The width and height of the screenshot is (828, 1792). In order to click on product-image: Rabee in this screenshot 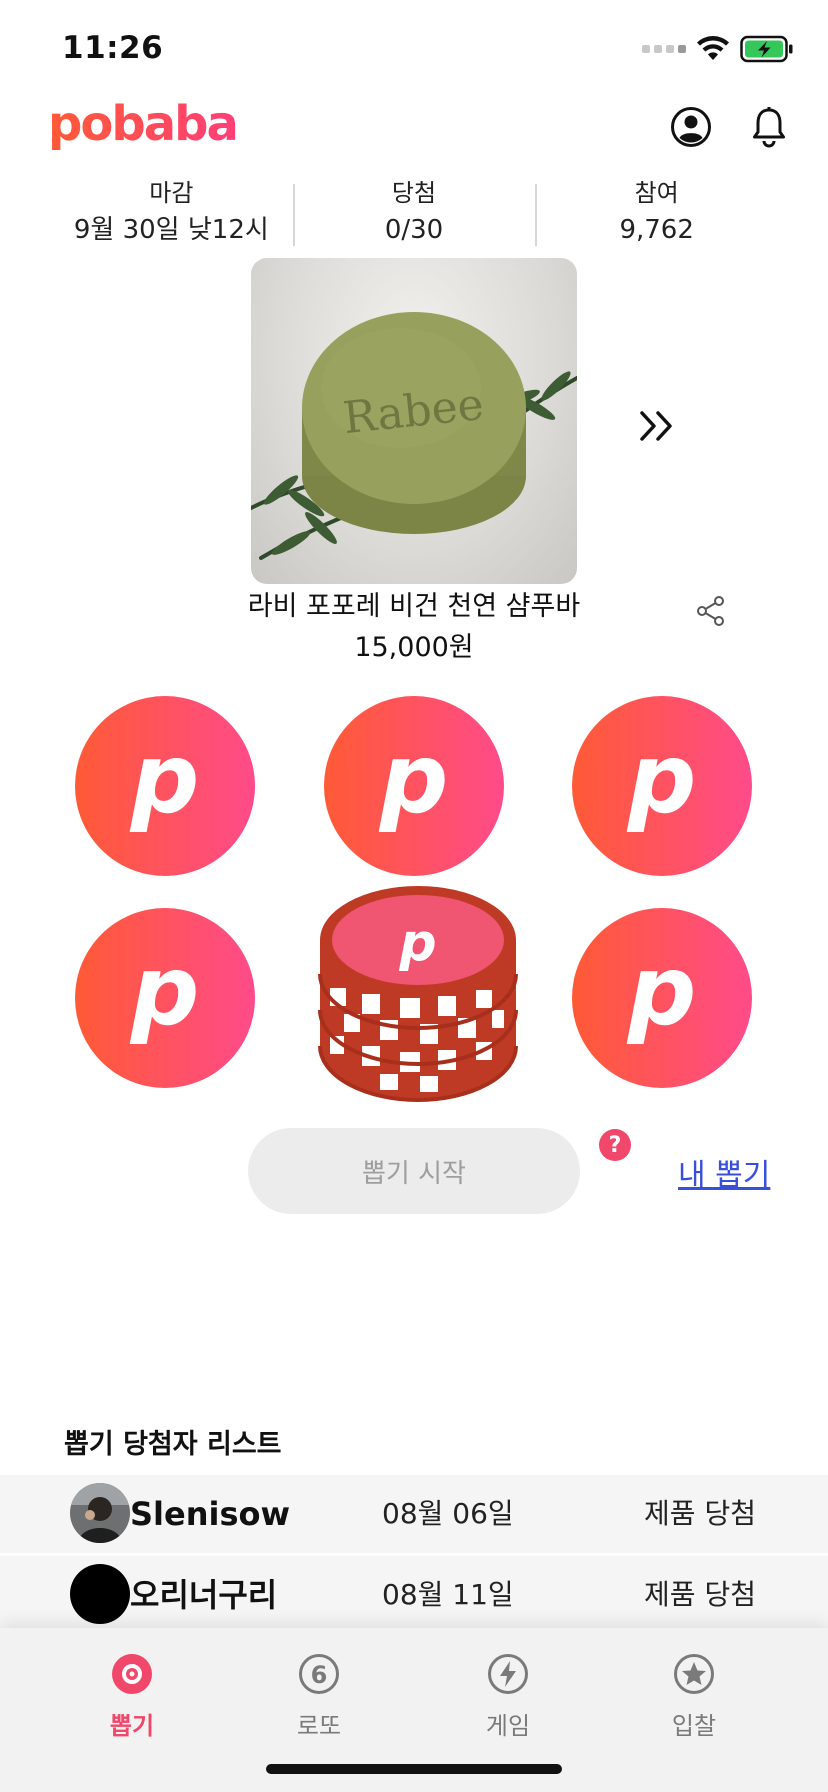, I will do `click(414, 421)`.